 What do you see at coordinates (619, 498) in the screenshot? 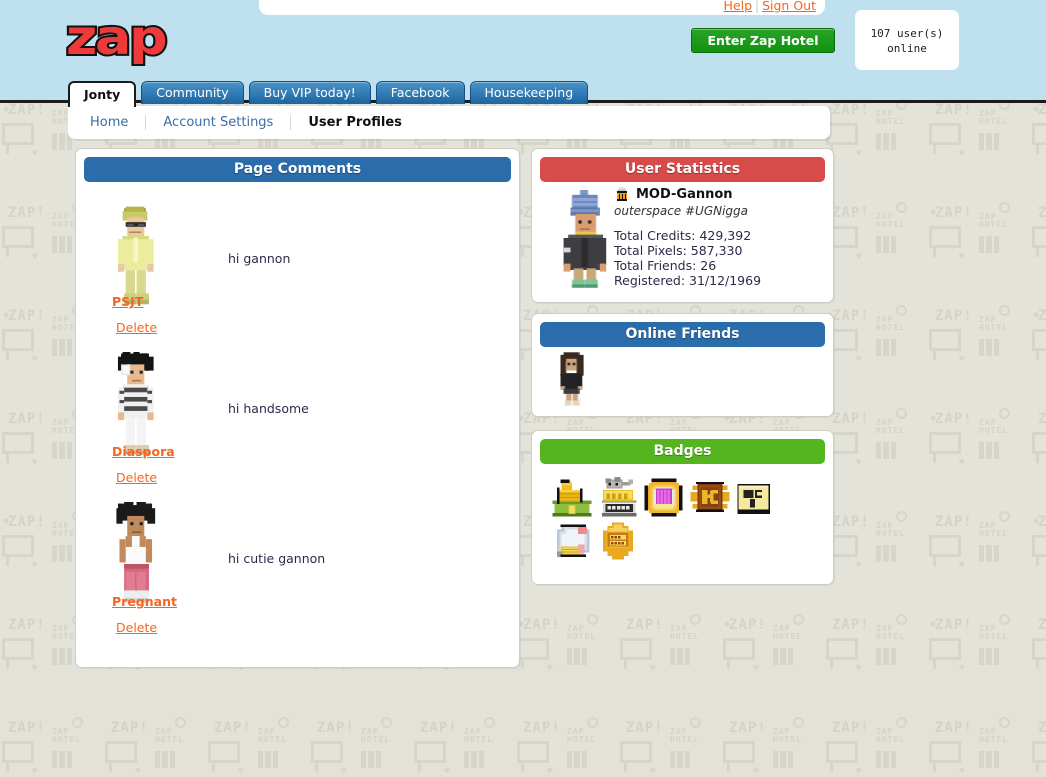
I see `beta-lab-rat-badge` at bounding box center [619, 498].